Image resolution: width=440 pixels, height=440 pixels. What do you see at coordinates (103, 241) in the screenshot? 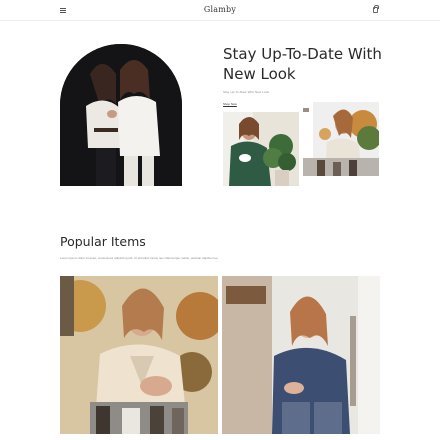
I see `section-title: Popular Items` at bounding box center [103, 241].